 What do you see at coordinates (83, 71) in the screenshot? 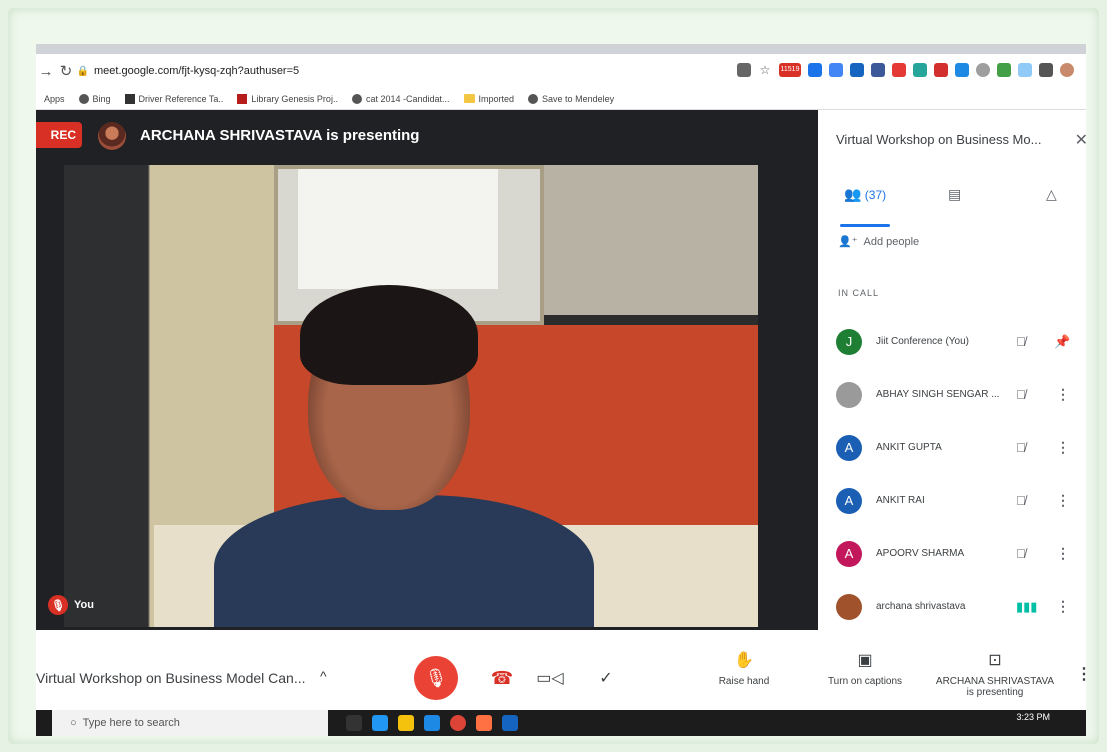
I see `lock-icon: 🔒` at bounding box center [83, 71].